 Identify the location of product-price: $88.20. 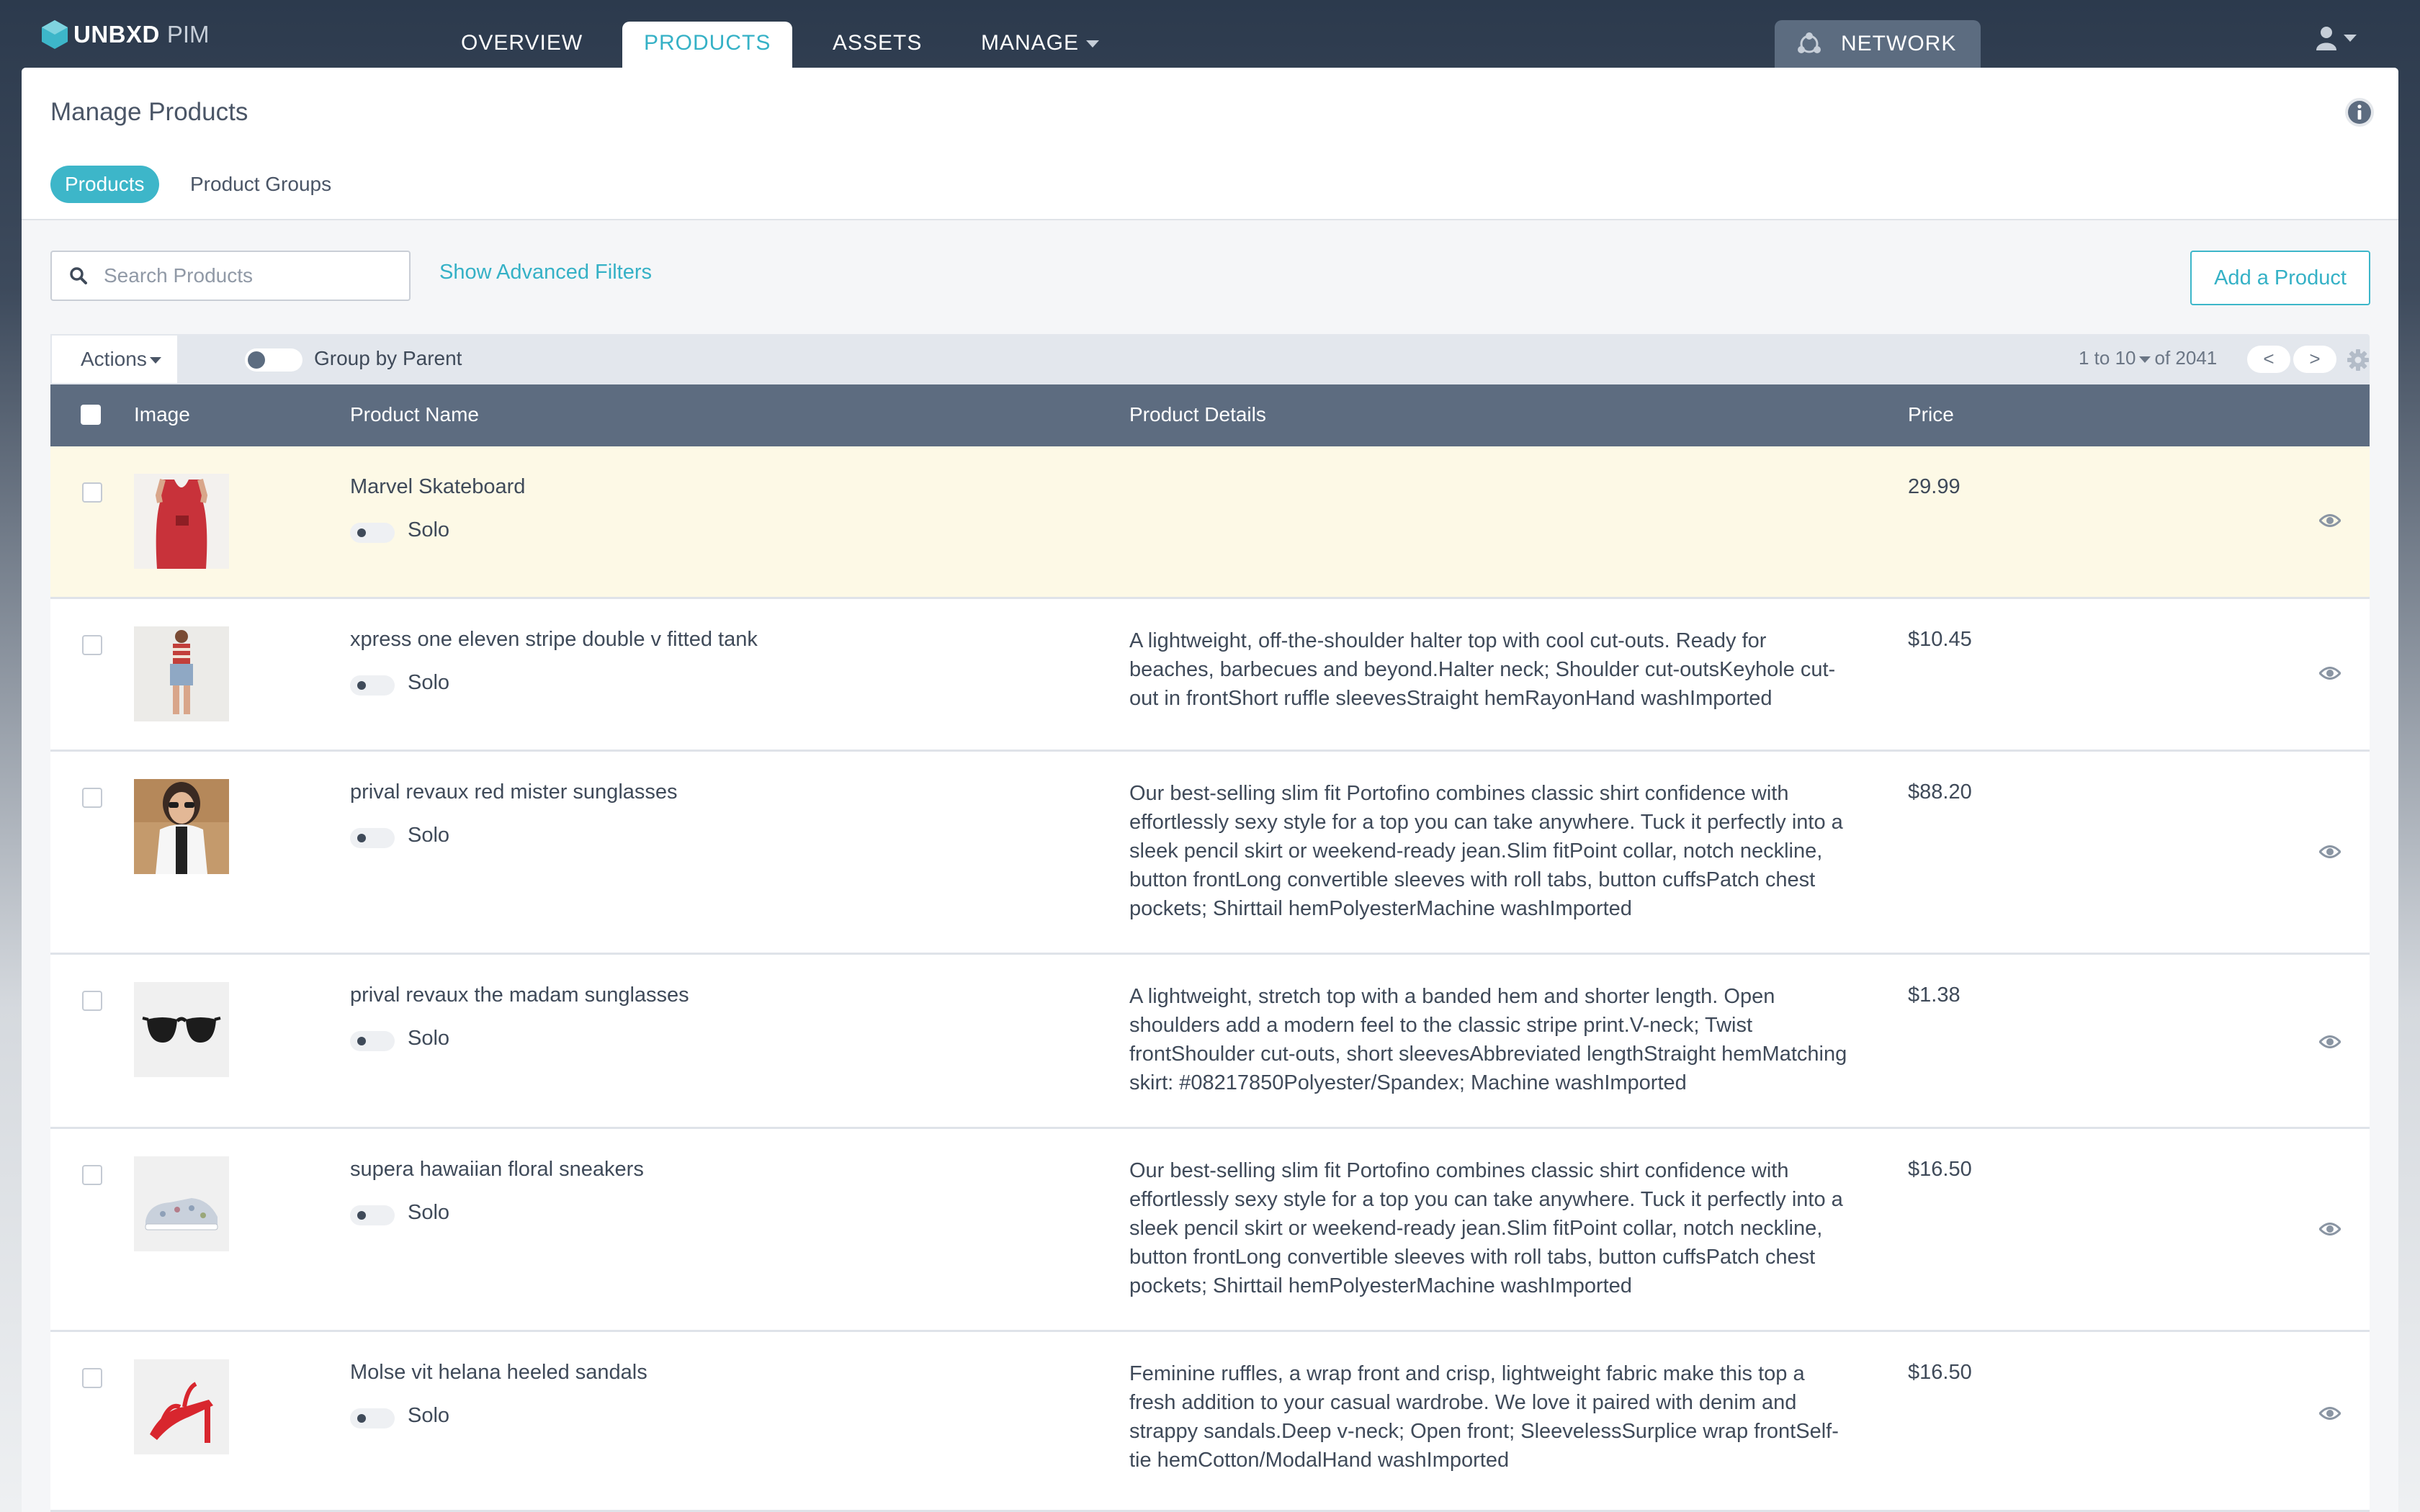
(1940, 792).